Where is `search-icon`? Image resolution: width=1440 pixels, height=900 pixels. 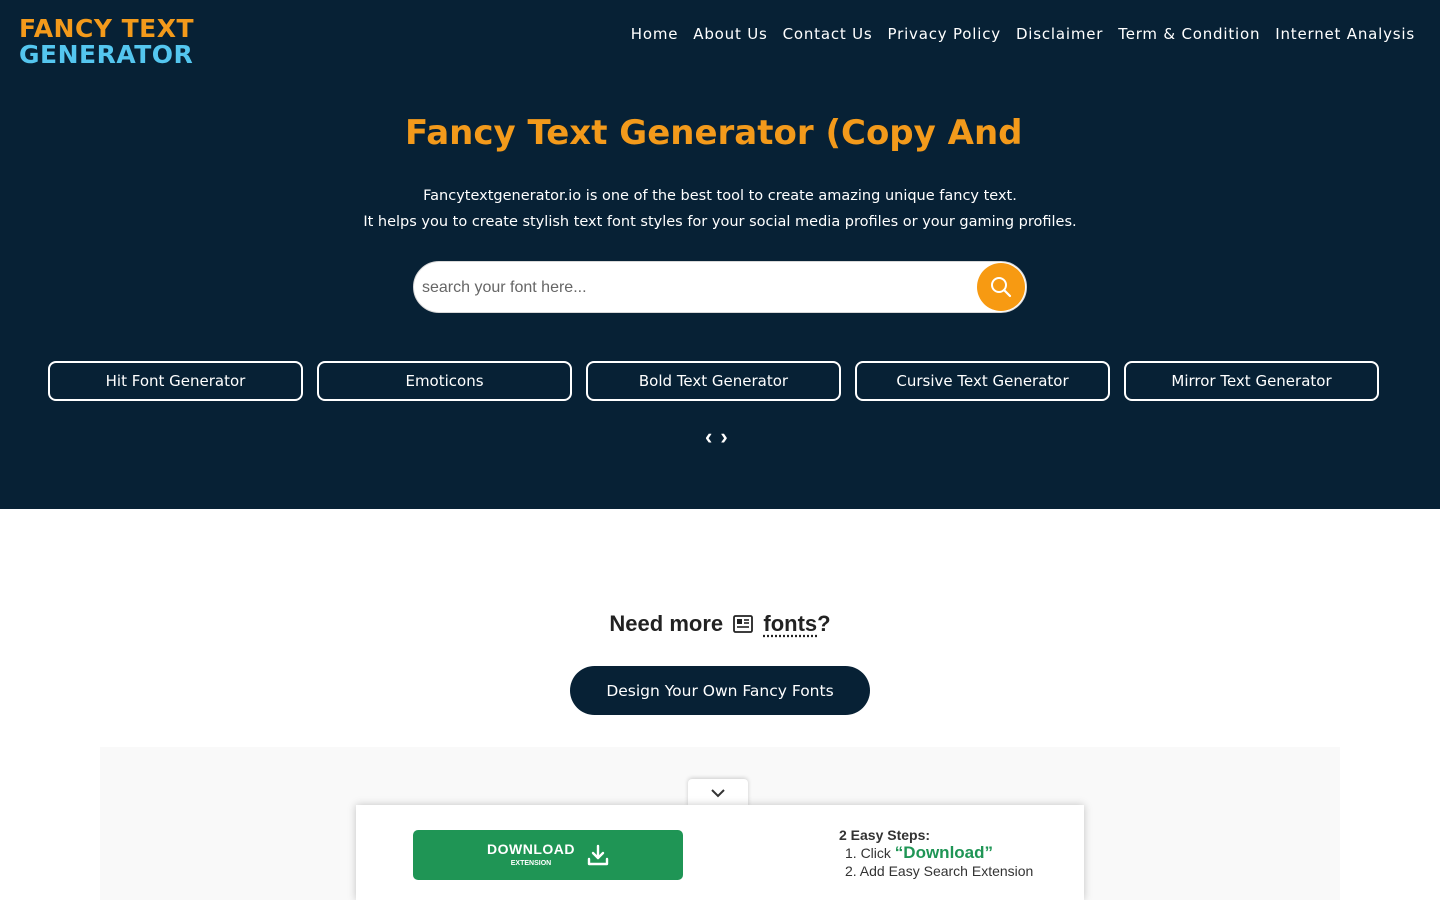 search-icon is located at coordinates (1001, 287).